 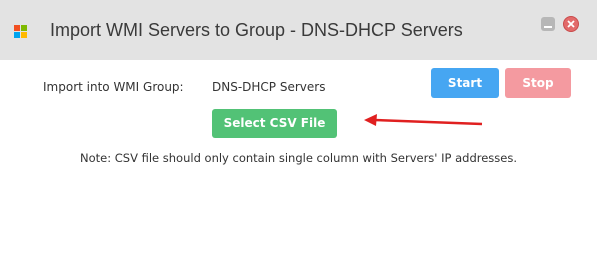 What do you see at coordinates (571, 24) in the screenshot?
I see `close-icon` at bounding box center [571, 24].